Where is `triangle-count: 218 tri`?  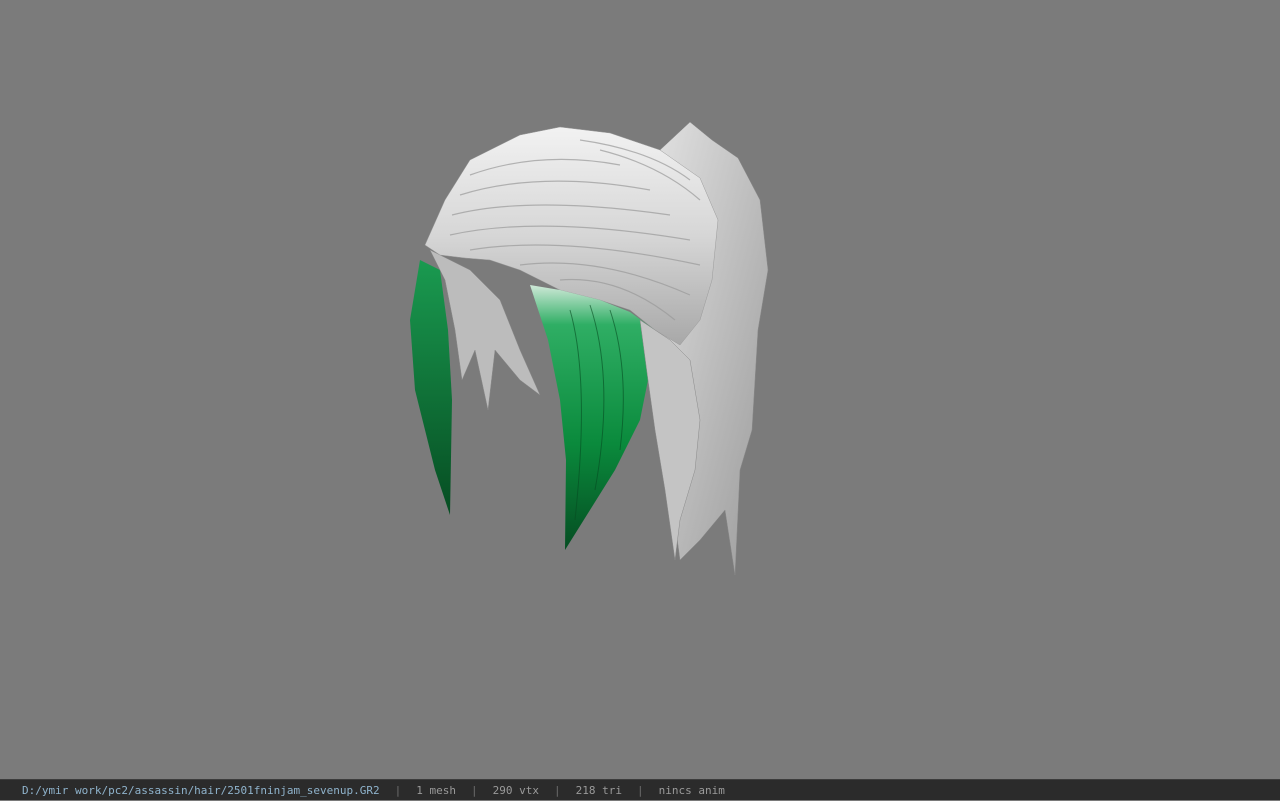
triangle-count: 218 tri is located at coordinates (598, 790).